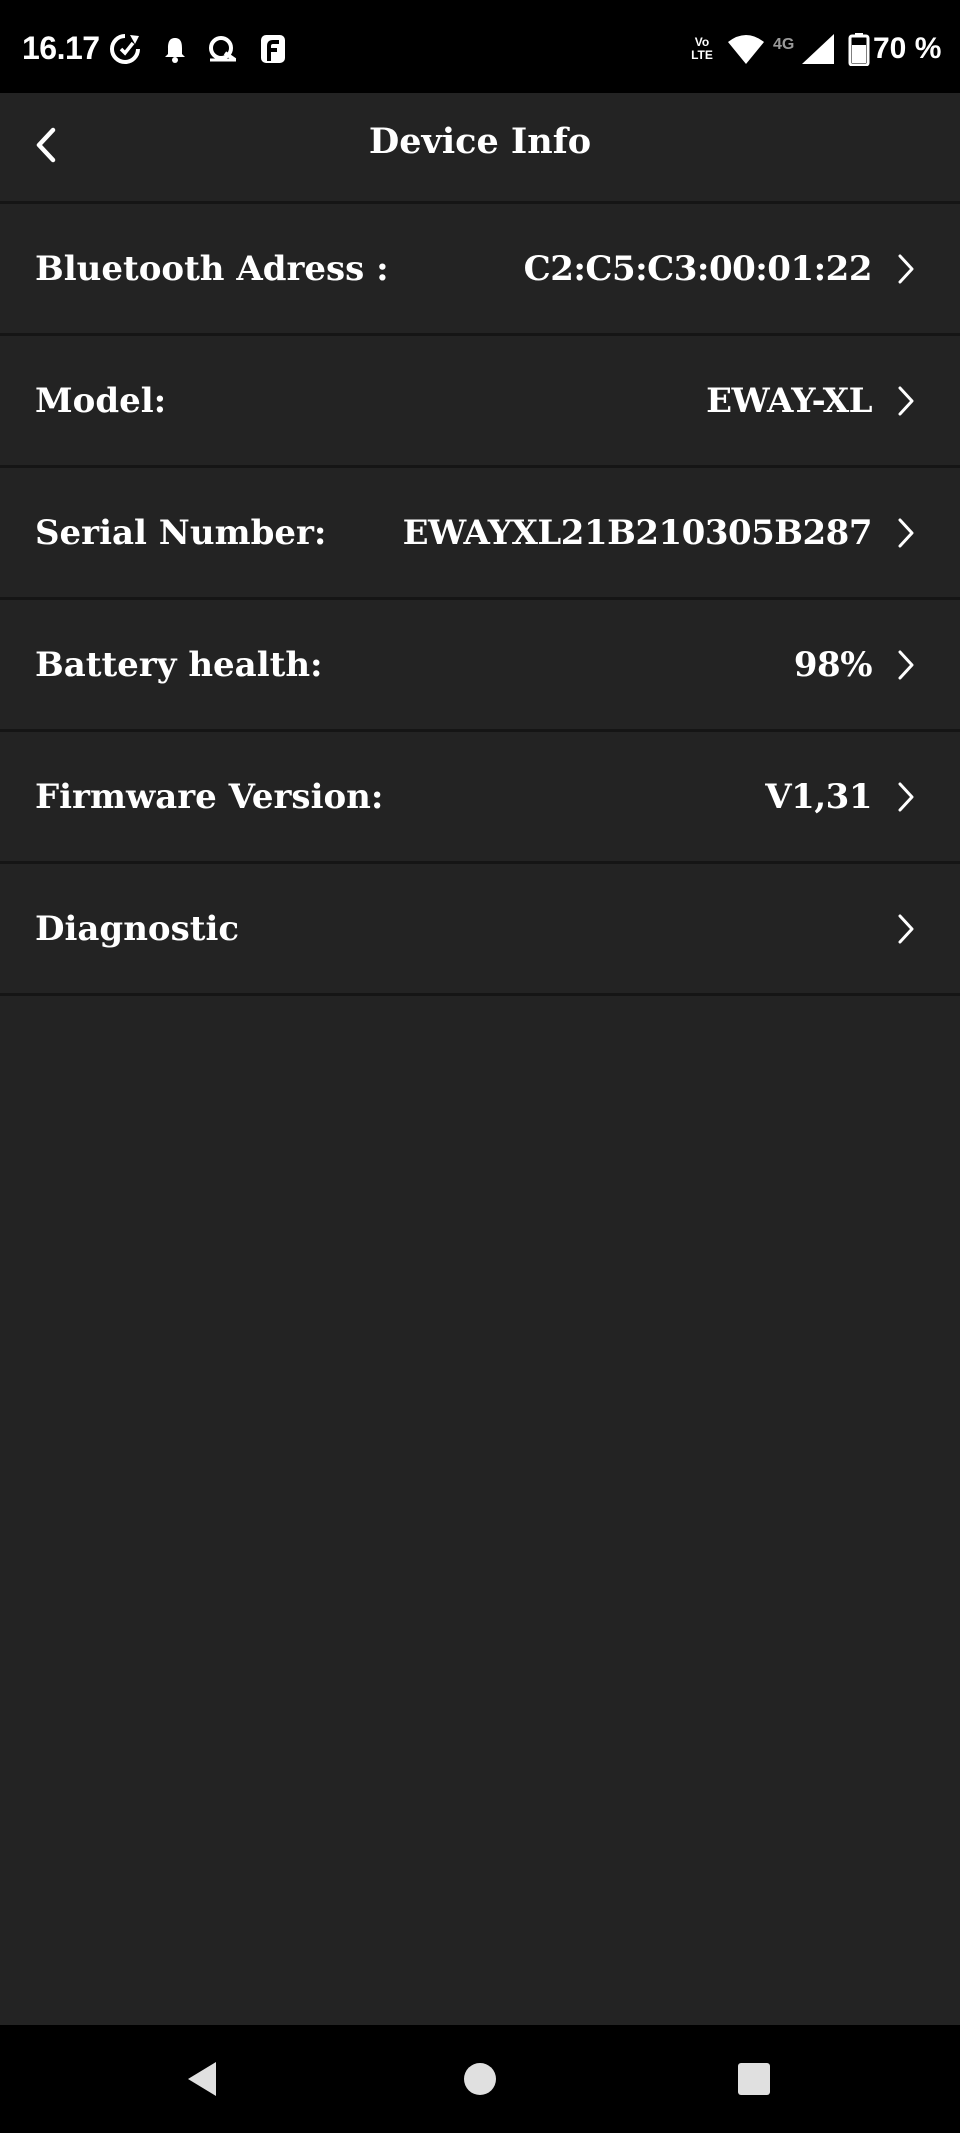  I want to click on page-title: Device Info, so click(480, 141).